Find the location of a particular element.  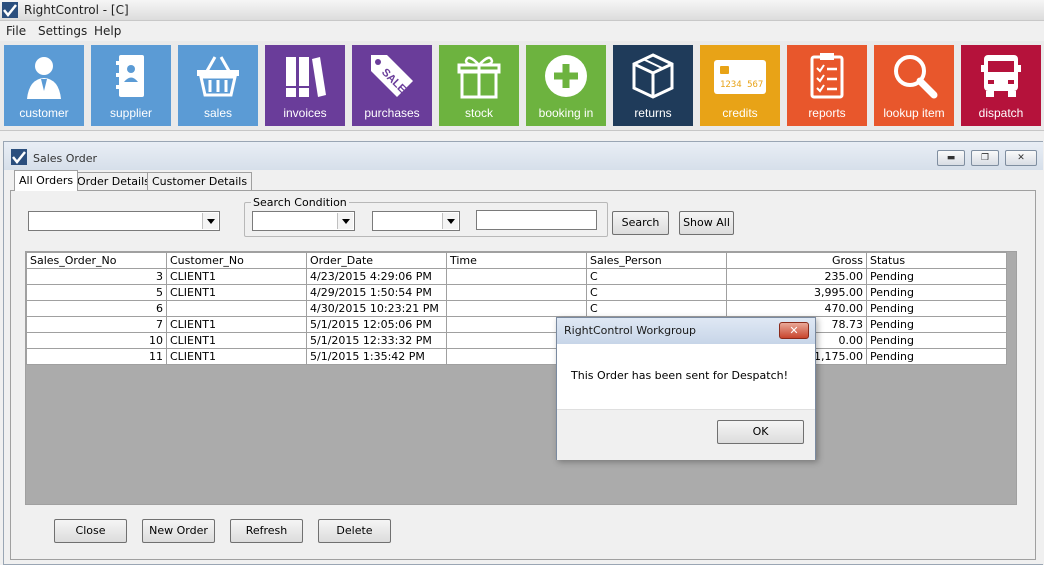

refresh-button: Refresh is located at coordinates (266, 531).